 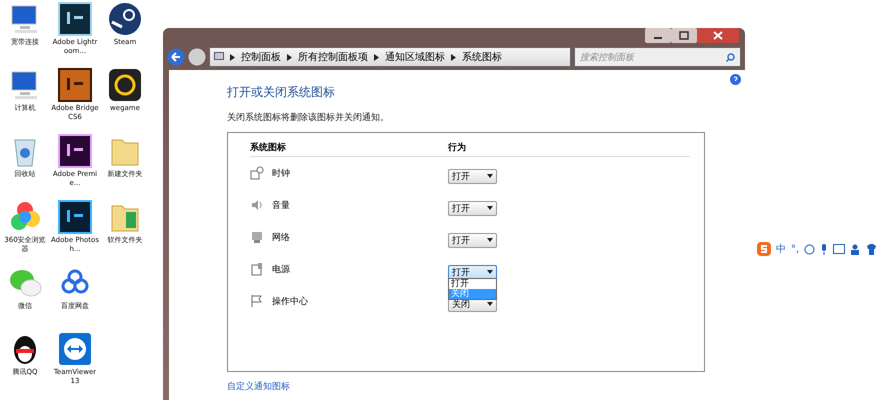 What do you see at coordinates (415, 57) in the screenshot?
I see `breadcrumb-item: 通知区域图标` at bounding box center [415, 57].